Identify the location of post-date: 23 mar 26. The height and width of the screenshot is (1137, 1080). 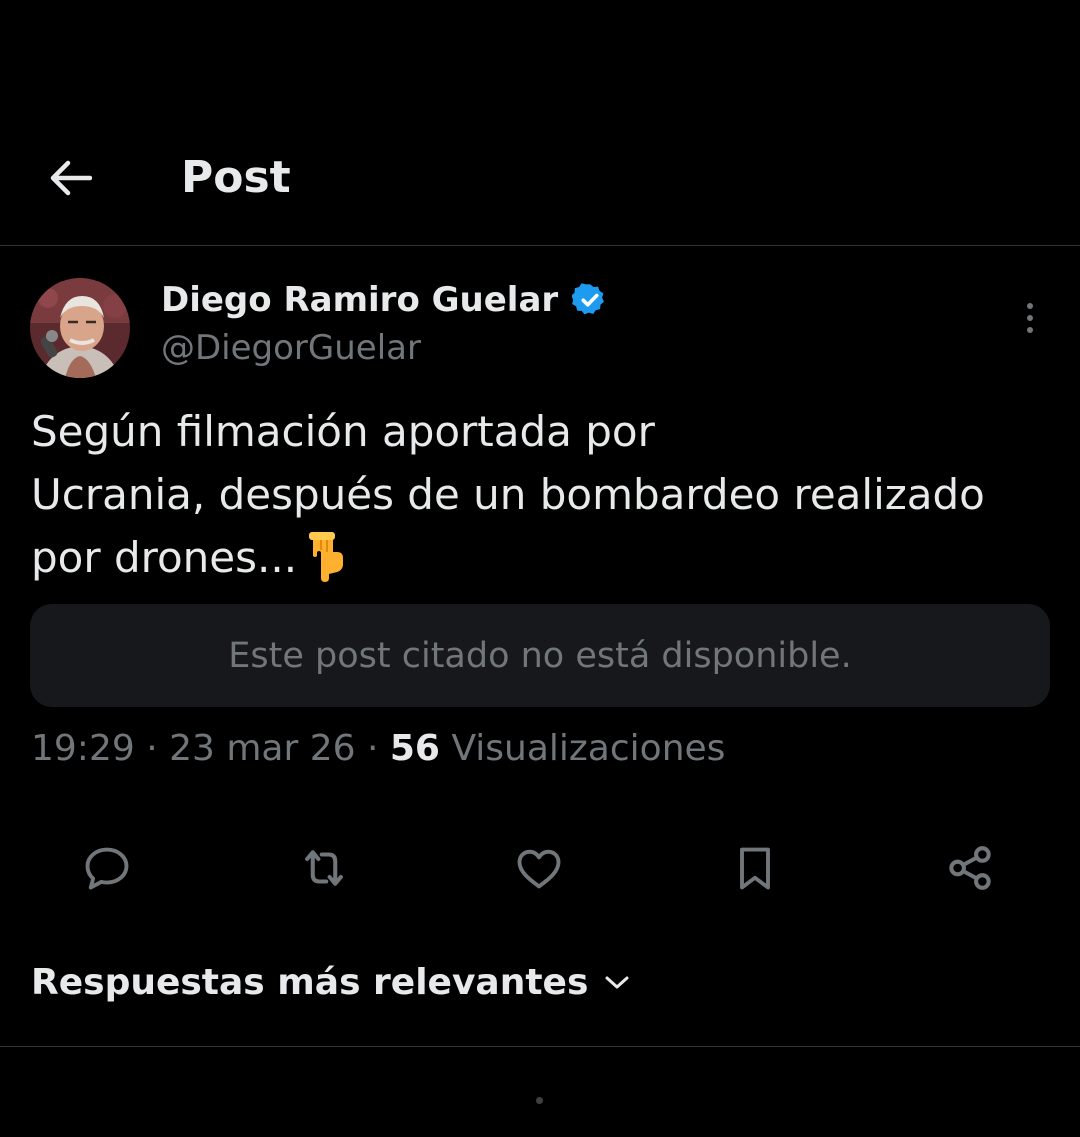
(262, 748).